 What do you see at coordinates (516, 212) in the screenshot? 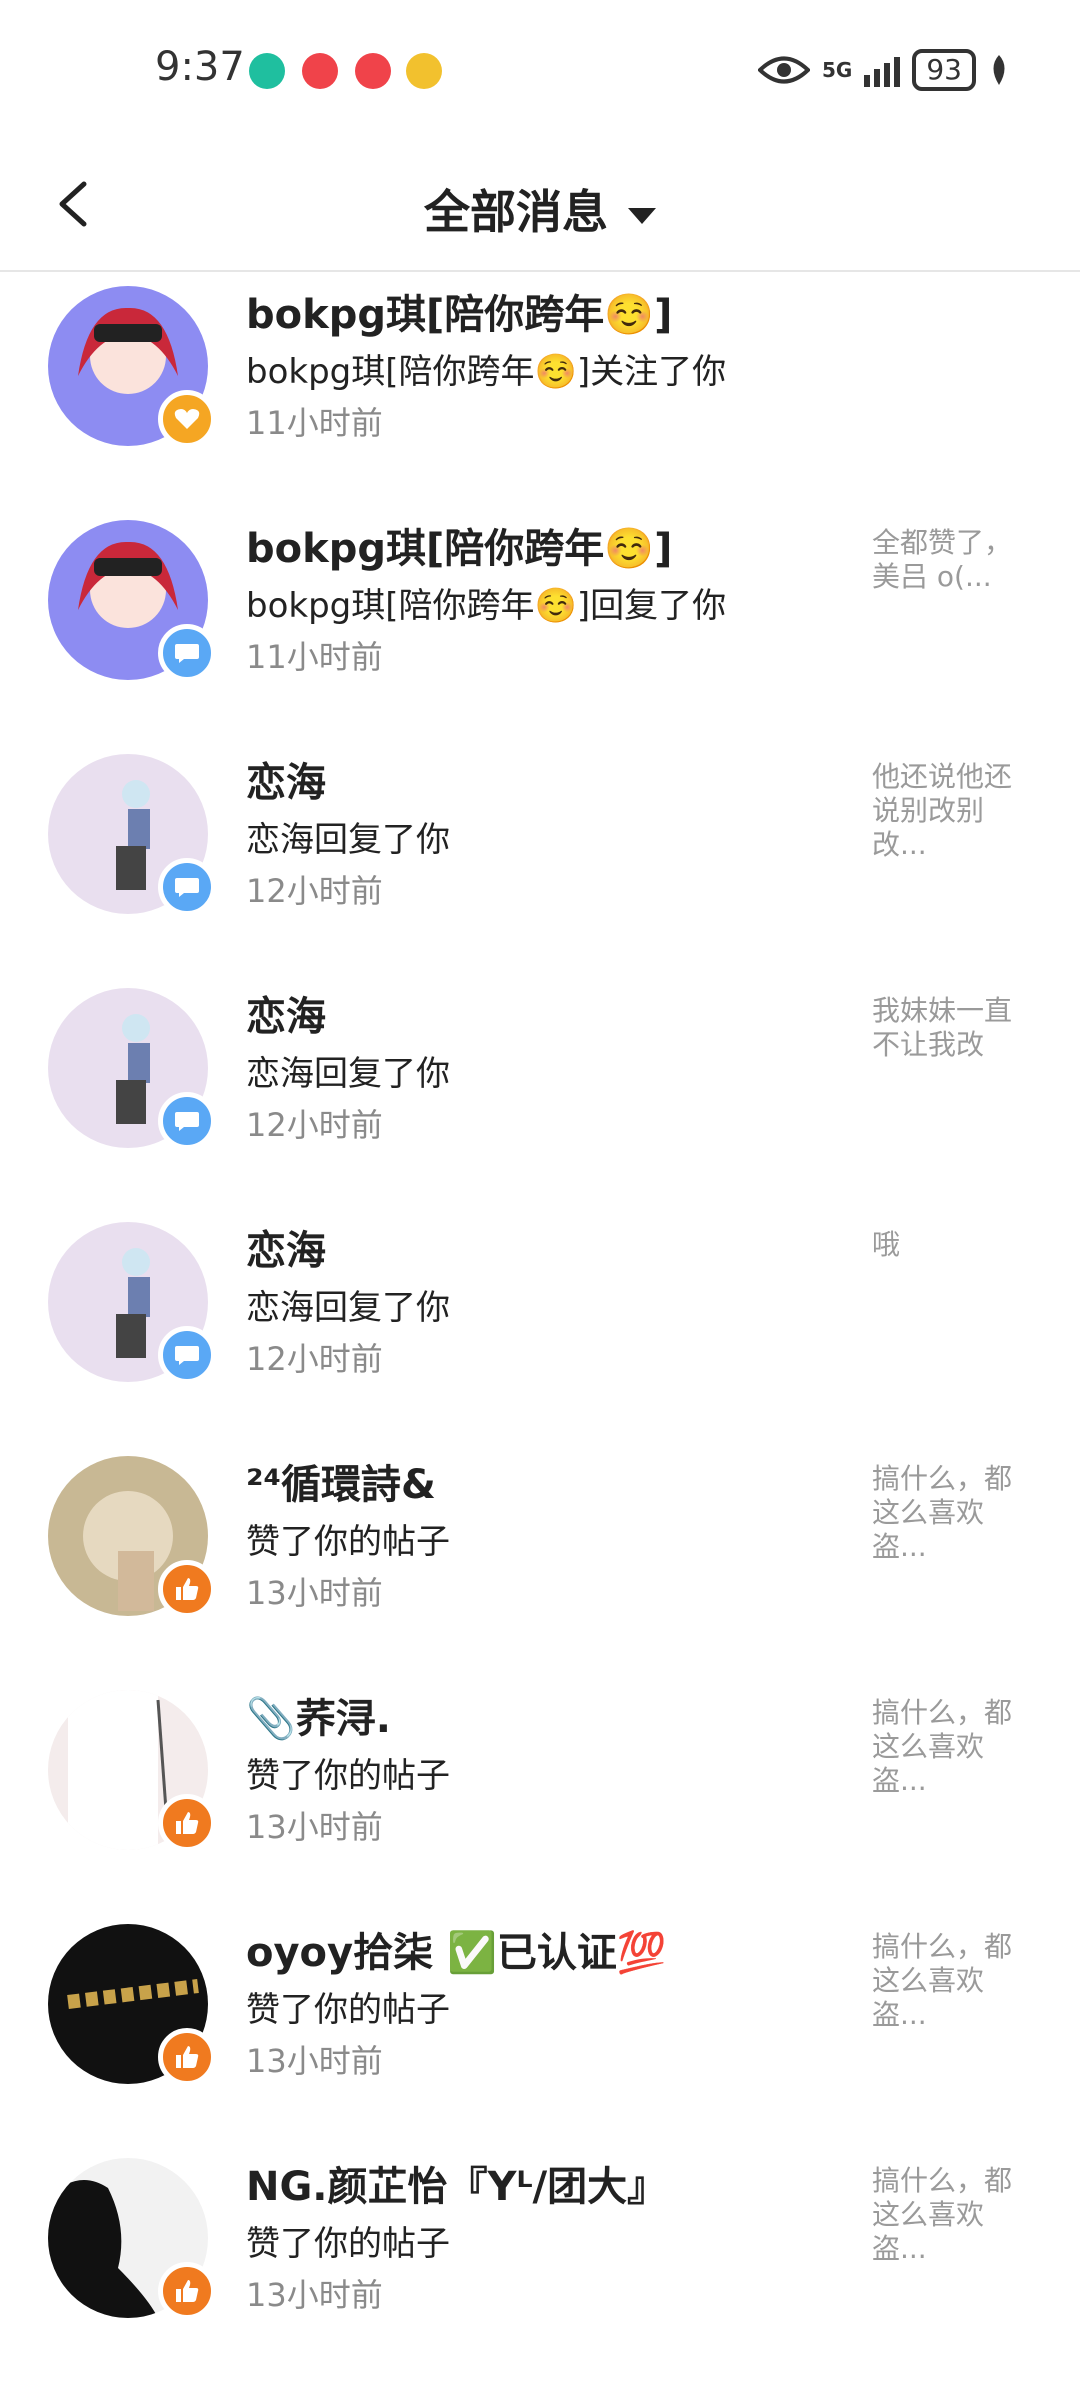
I see `page-title: 全部消息` at bounding box center [516, 212].